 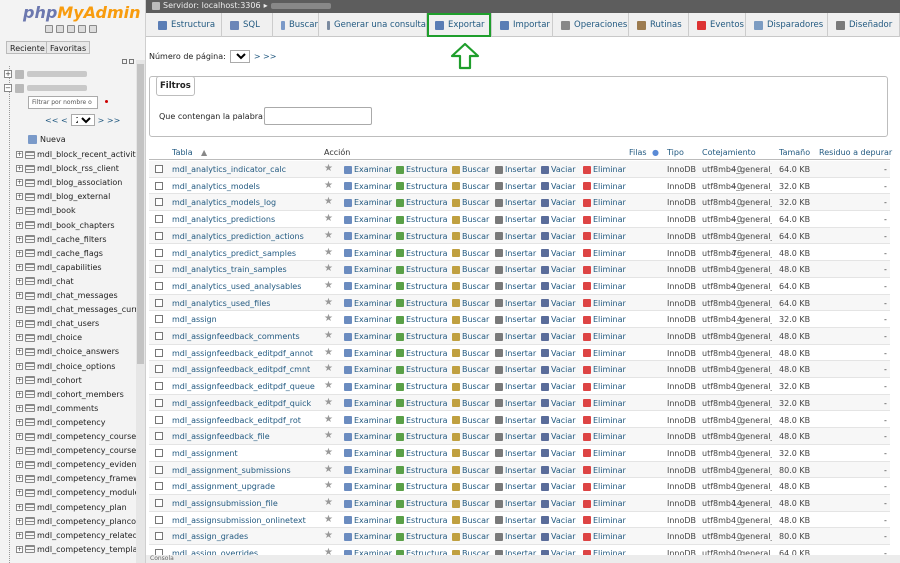 What do you see at coordinates (140, 214) in the screenshot?
I see `nav-scrollbar-thumb` at bounding box center [140, 214].